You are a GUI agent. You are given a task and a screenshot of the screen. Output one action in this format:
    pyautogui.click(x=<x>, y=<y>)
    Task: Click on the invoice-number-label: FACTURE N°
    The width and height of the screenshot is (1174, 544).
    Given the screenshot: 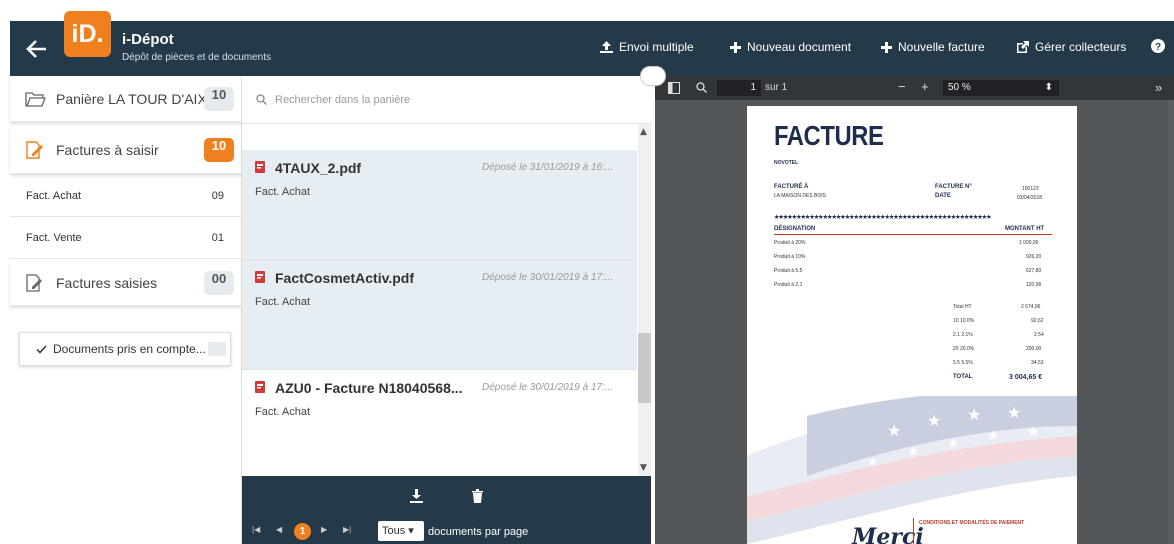 What is the action you would take?
    pyautogui.click(x=953, y=187)
    